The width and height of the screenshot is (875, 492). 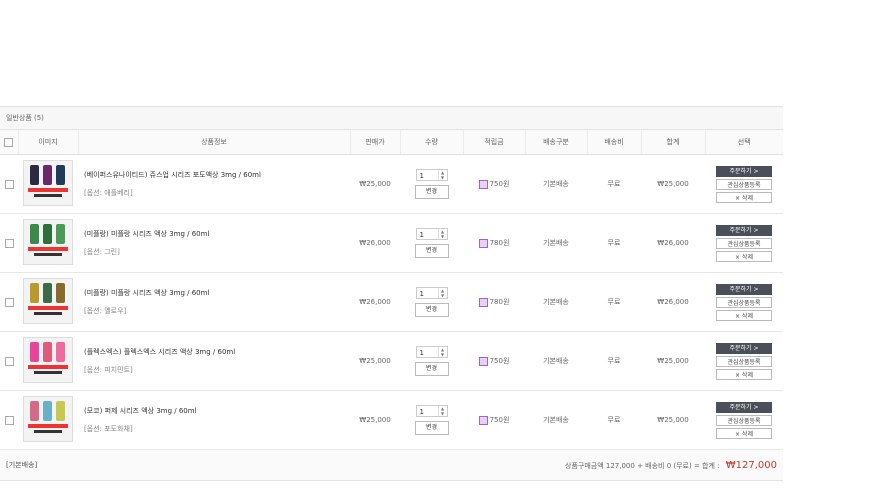 What do you see at coordinates (216, 175) in the screenshot?
I see `product-name: (베이퍼스유나이티드) 쥬스업 시리즈 포도액상 3mg / 60ml` at bounding box center [216, 175].